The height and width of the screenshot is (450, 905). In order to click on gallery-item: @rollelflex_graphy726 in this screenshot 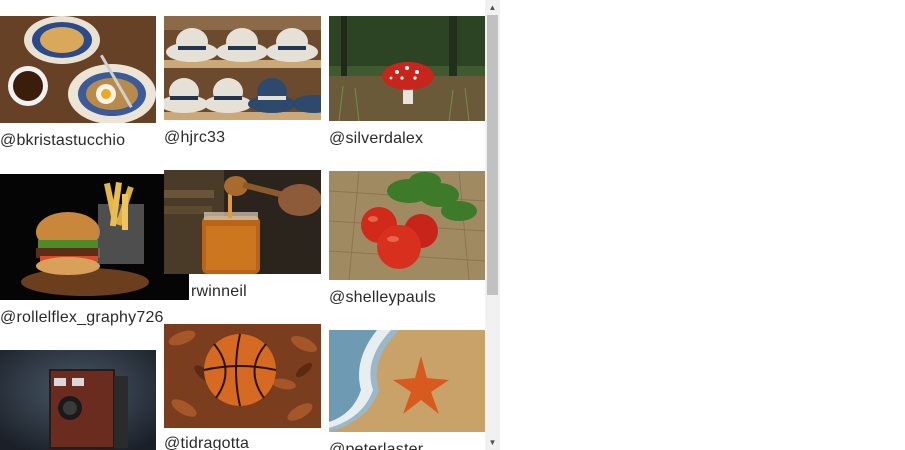, I will do `click(95, 253)`.